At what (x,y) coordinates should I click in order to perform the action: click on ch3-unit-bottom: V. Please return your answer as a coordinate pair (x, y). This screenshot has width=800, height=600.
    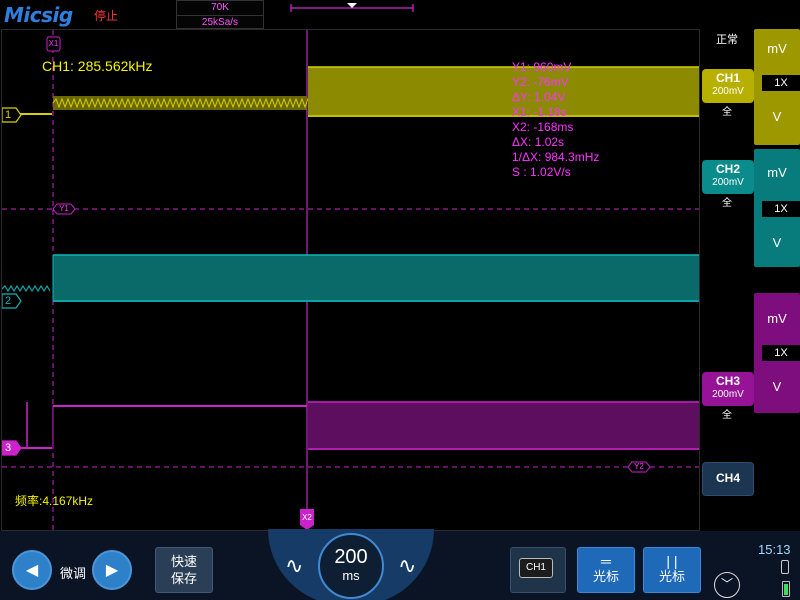
    Looking at the image, I should click on (777, 386).